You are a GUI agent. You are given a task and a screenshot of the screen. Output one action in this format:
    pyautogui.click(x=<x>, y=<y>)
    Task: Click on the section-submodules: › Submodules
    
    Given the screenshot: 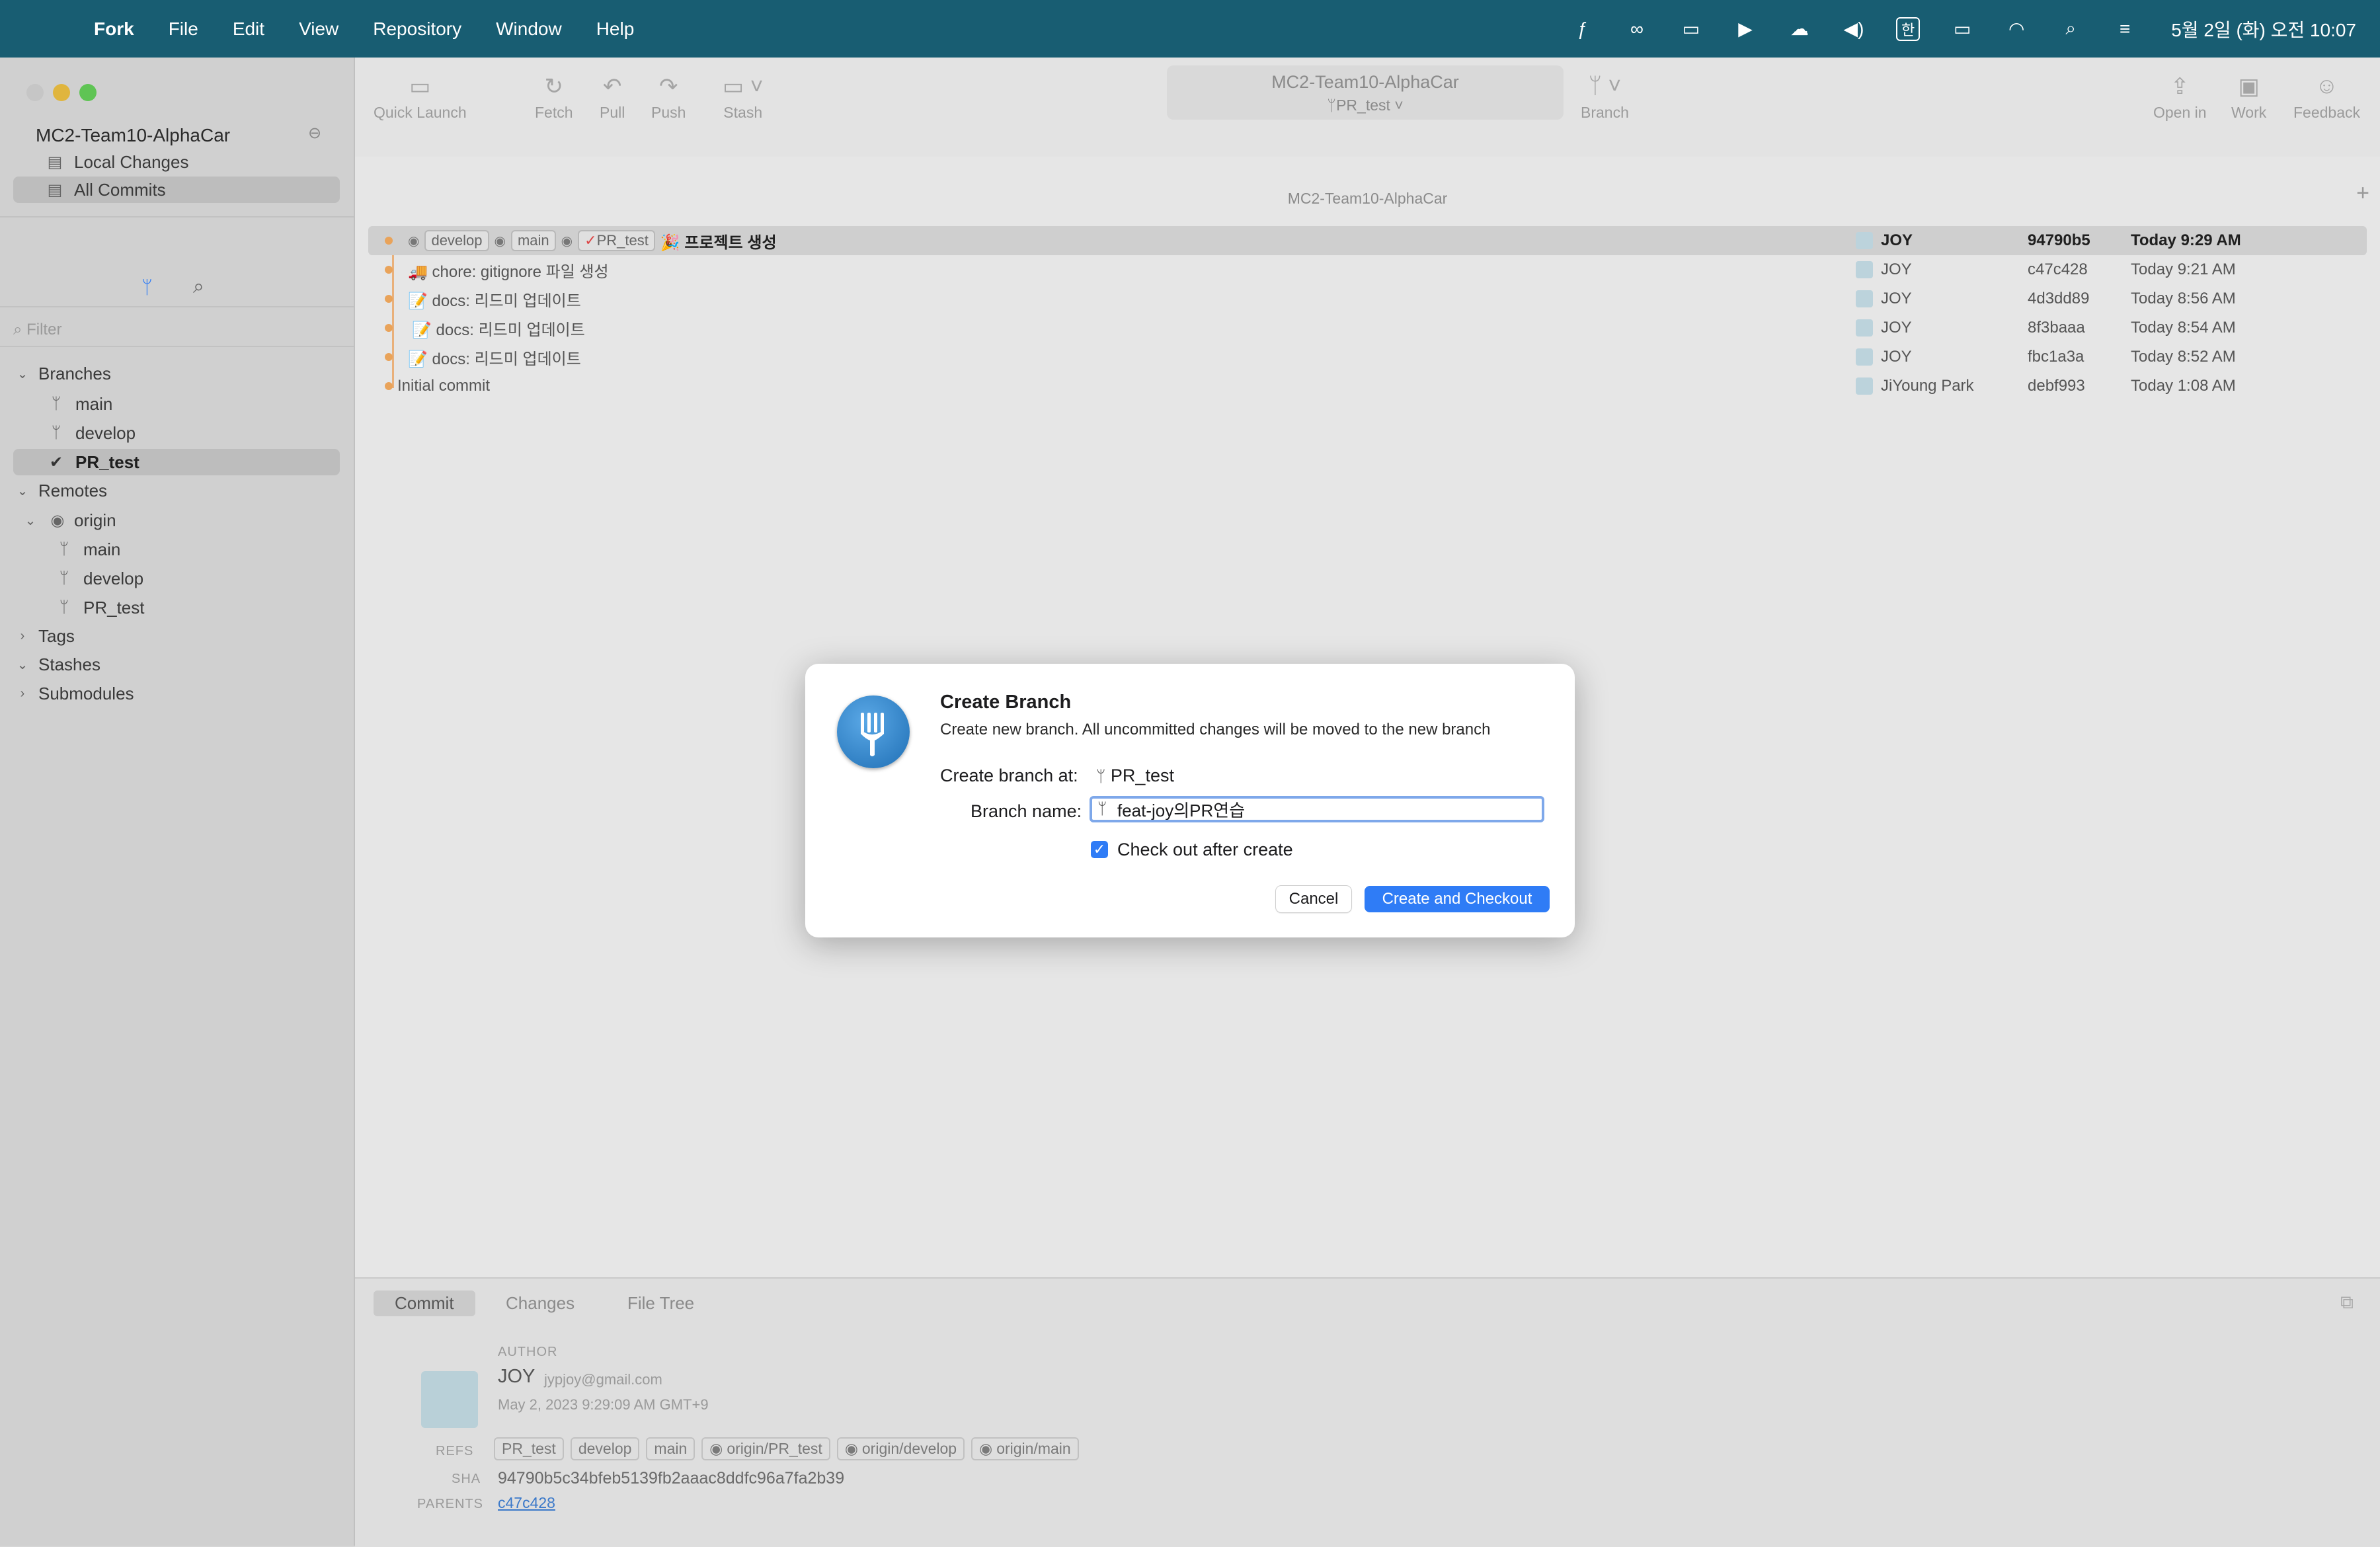 What is the action you would take?
    pyautogui.click(x=177, y=693)
    